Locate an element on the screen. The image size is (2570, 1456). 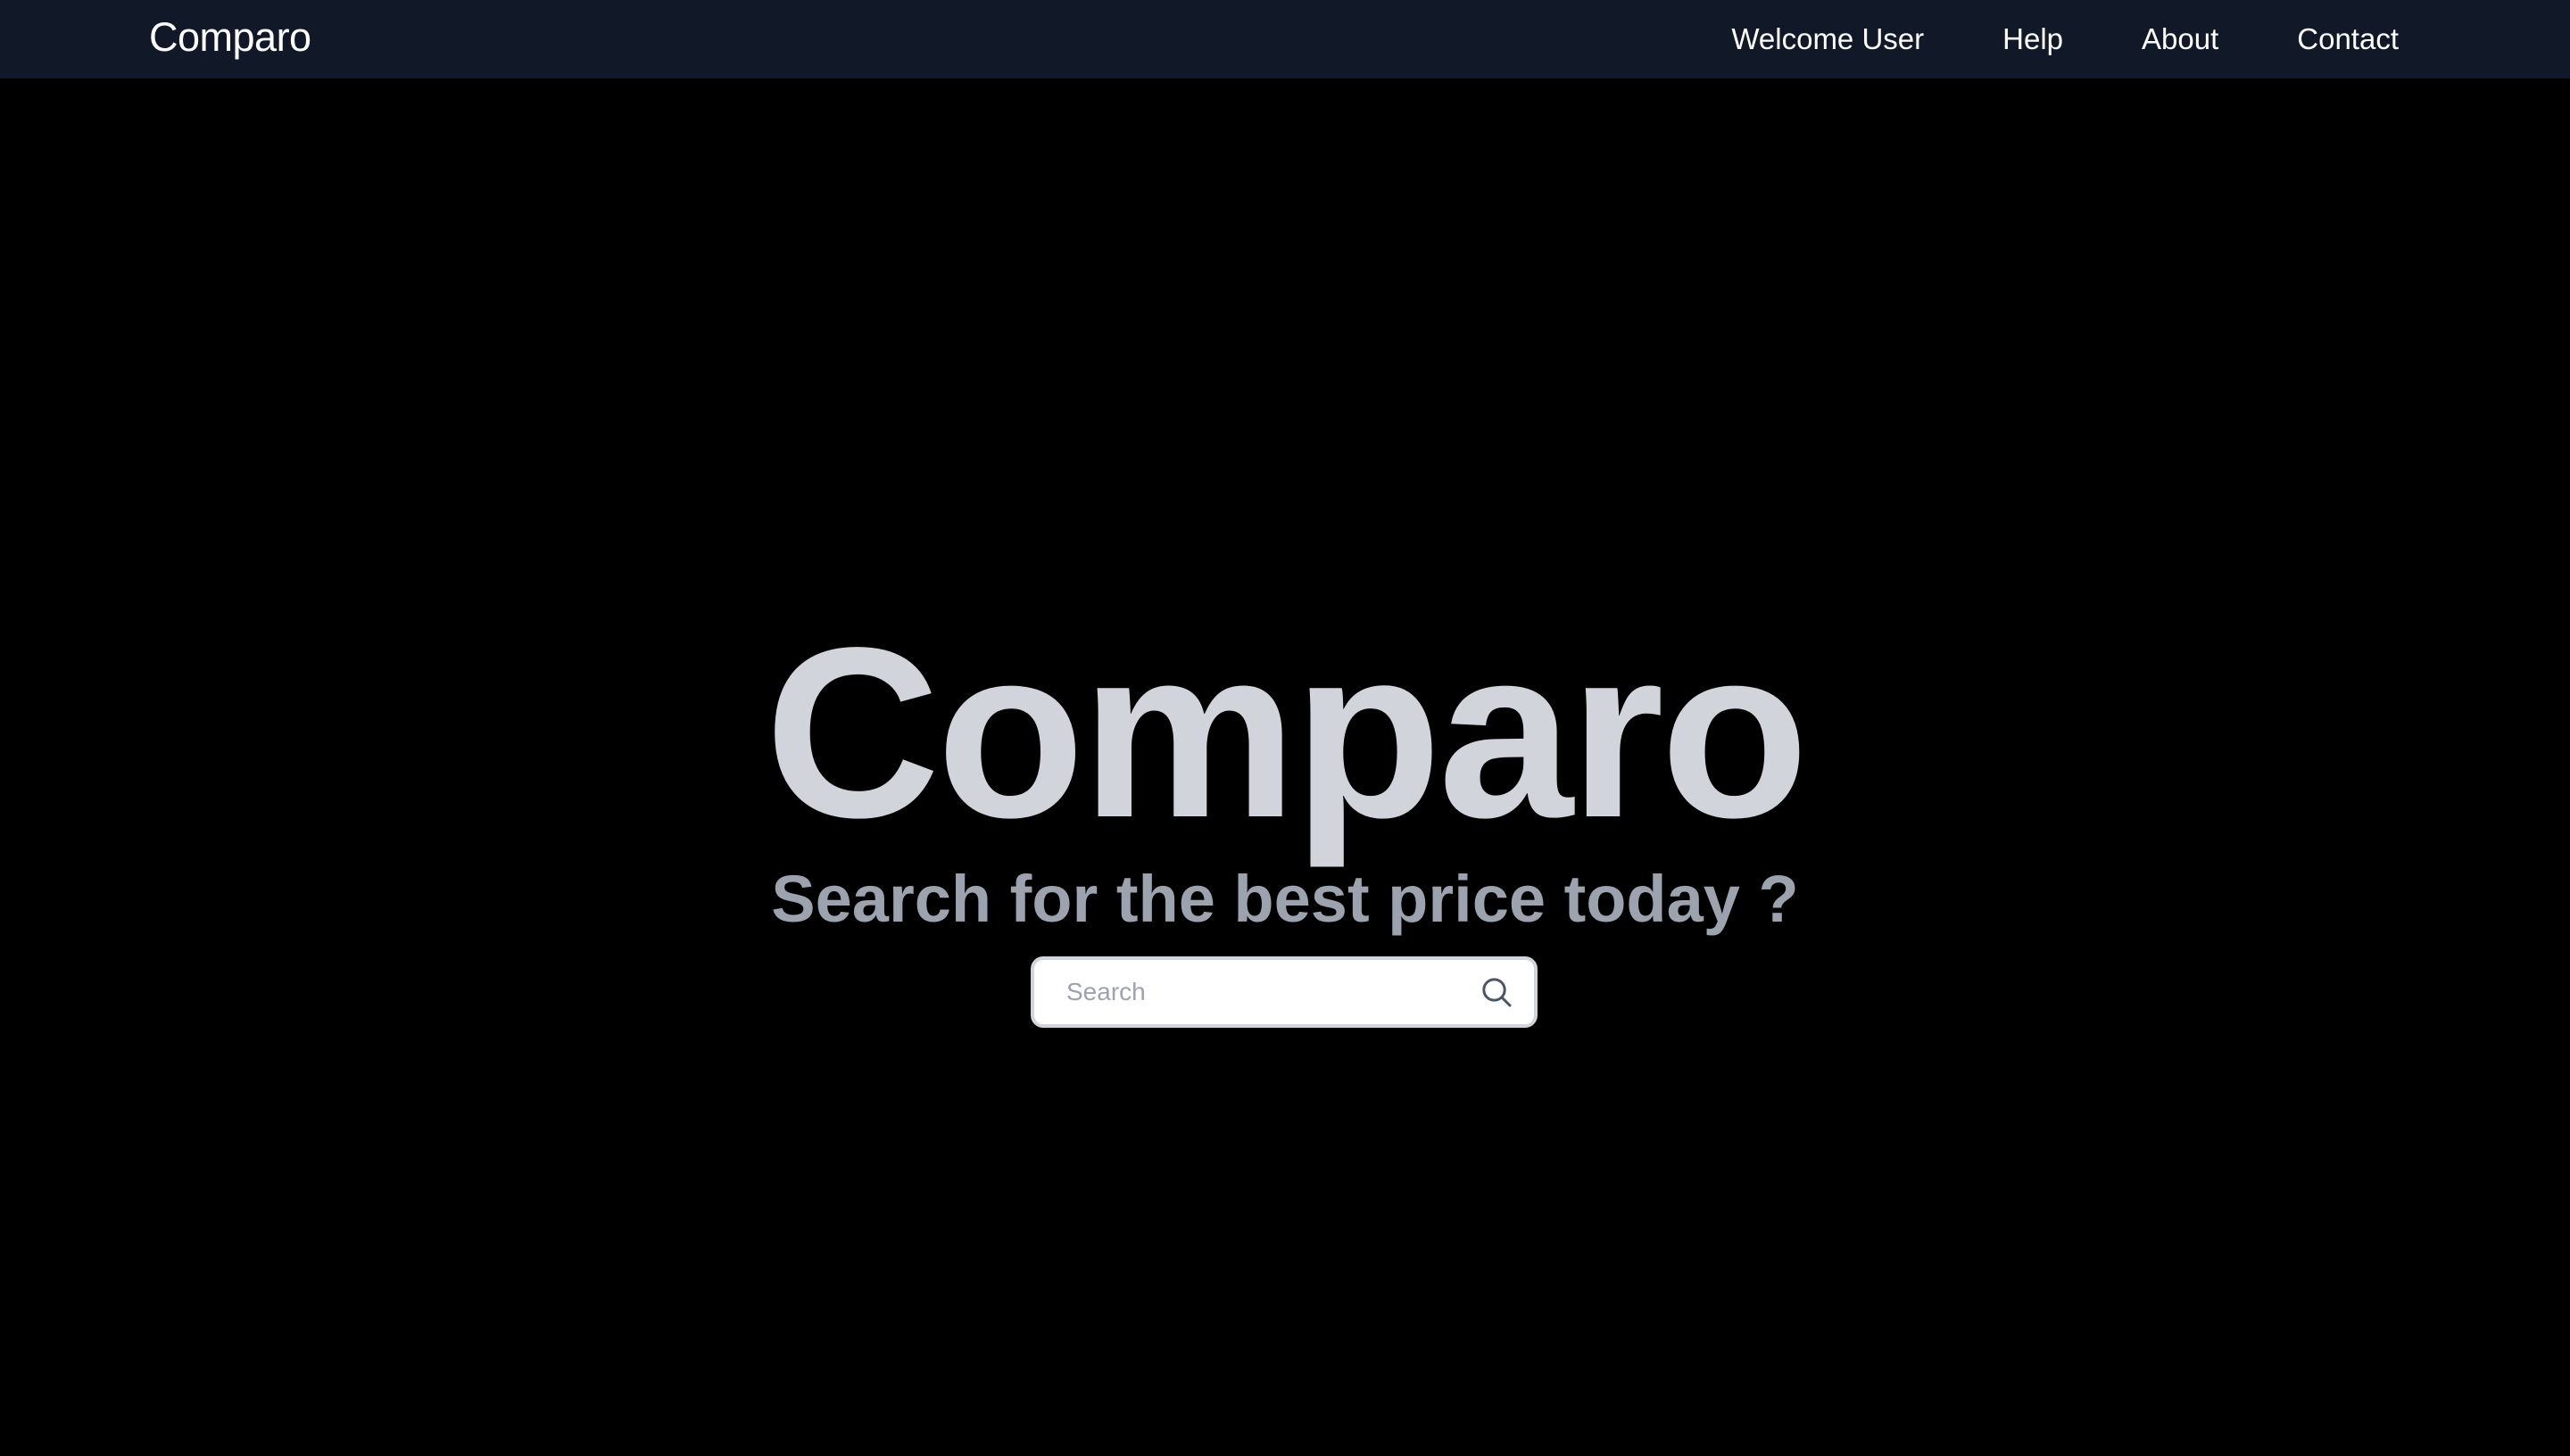
hero-subtitle: Search for the best price today ? is located at coordinates (1285, 899).